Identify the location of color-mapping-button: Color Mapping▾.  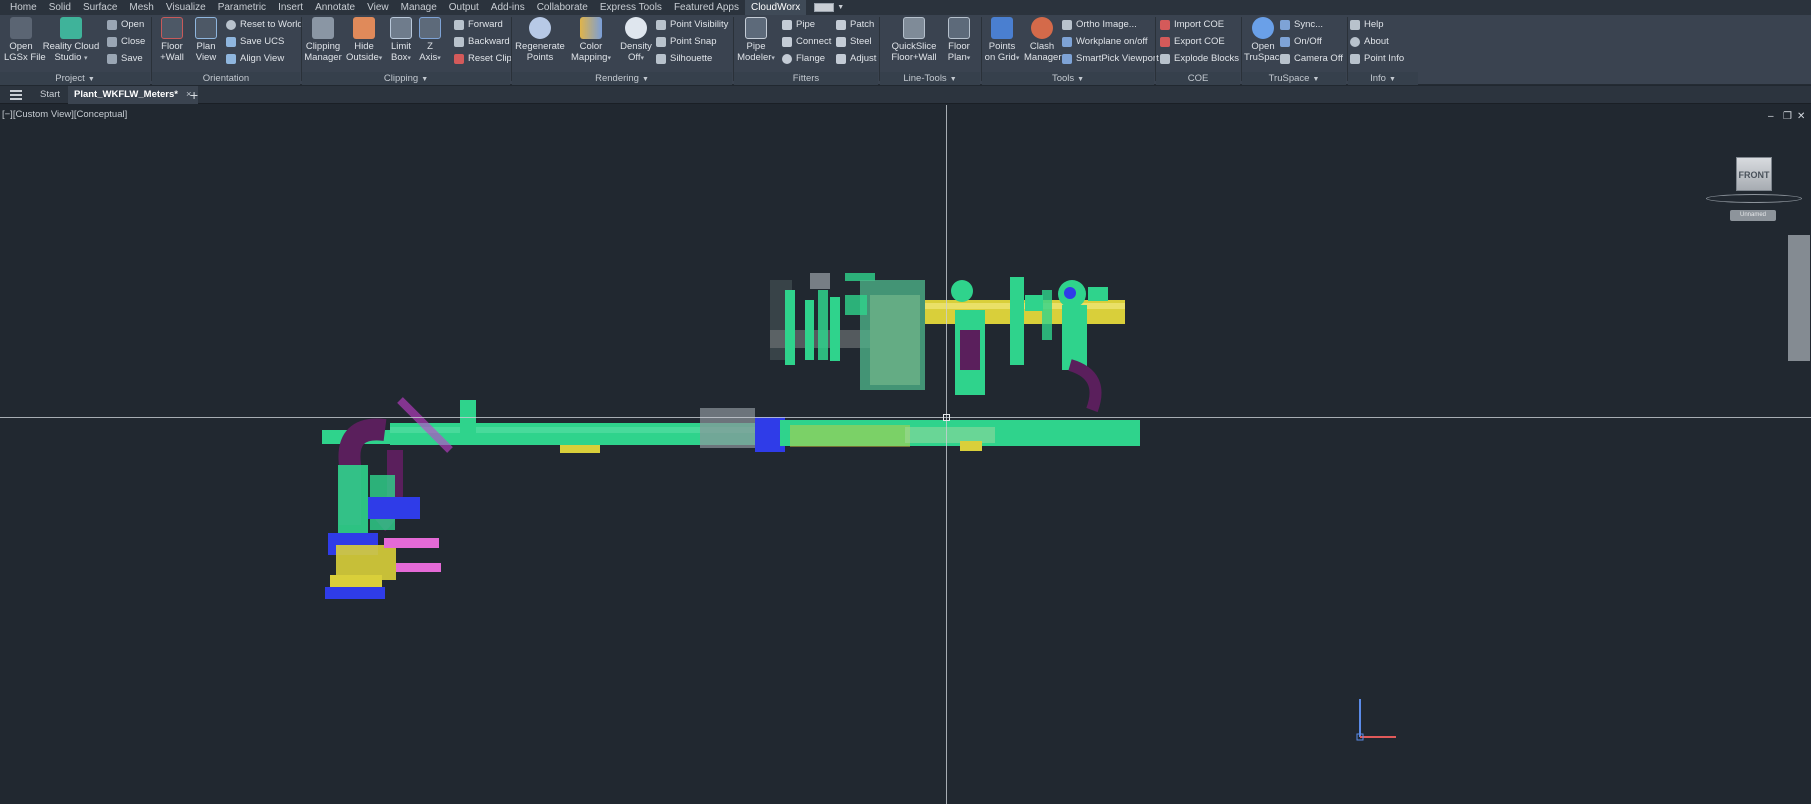
(591, 40).